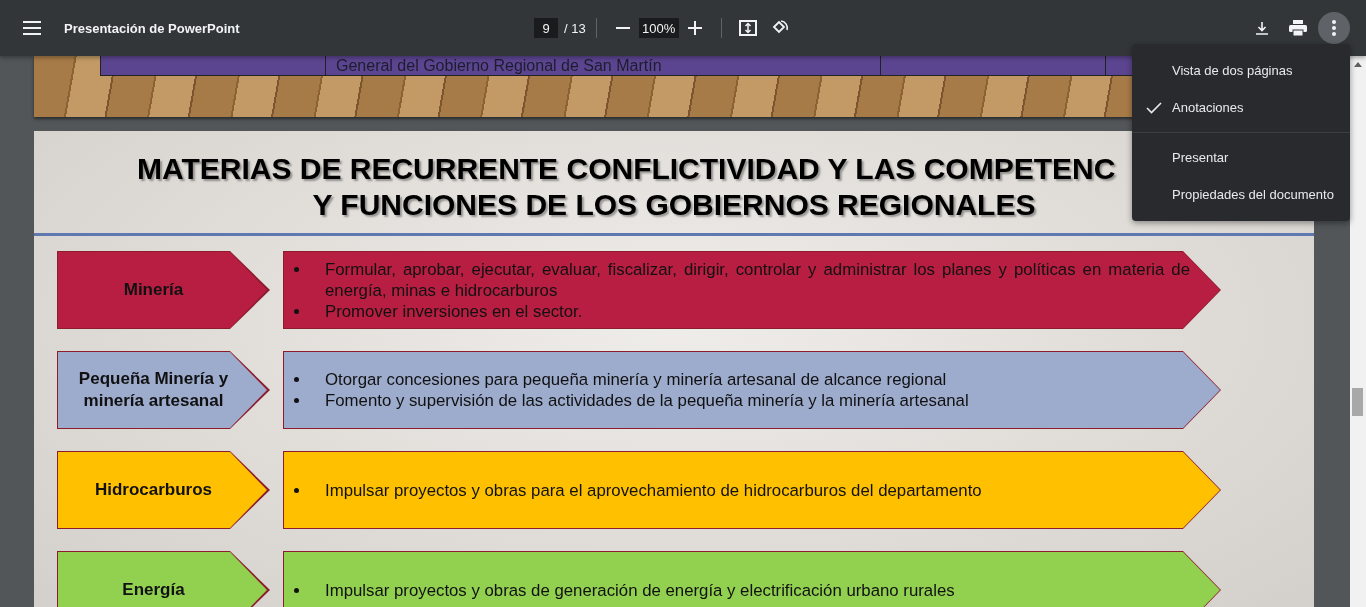 Image resolution: width=1366 pixels, height=607 pixels. What do you see at coordinates (575, 28) in the screenshot?
I see `page-total: / 13` at bounding box center [575, 28].